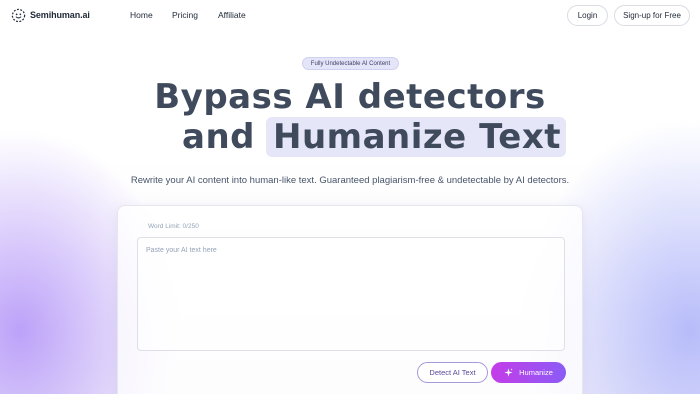  What do you see at coordinates (350, 63) in the screenshot?
I see `feature-badge: Fully Undetectable AI Content` at bounding box center [350, 63].